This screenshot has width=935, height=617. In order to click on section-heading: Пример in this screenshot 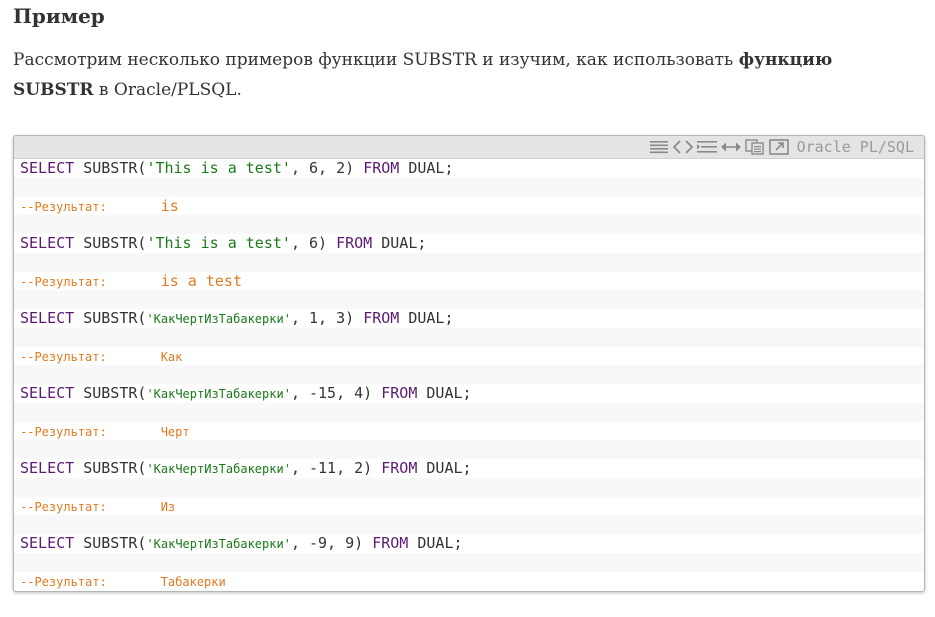, I will do `click(59, 16)`.